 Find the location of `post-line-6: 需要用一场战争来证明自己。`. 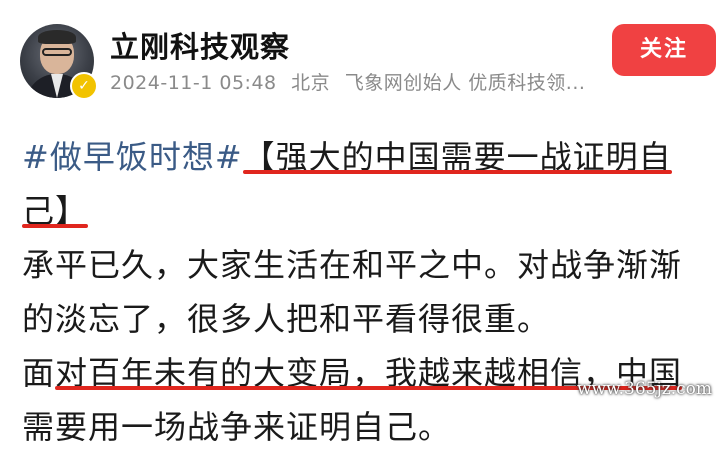

post-line-6: 需要用一场战争来证明自己。 is located at coordinates (362, 427).